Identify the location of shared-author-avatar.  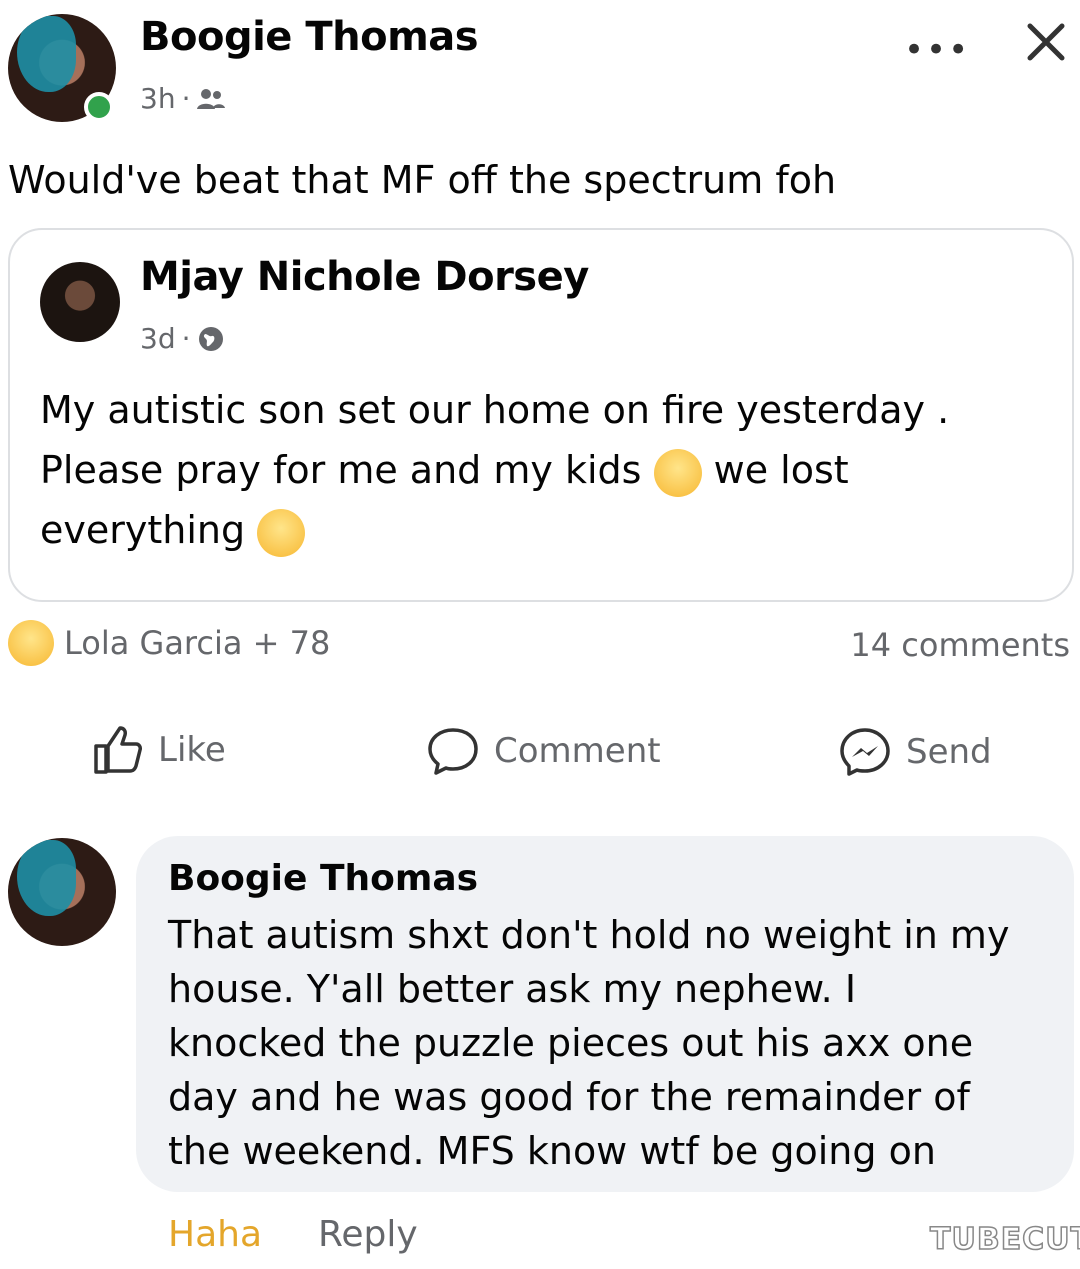
(80, 302).